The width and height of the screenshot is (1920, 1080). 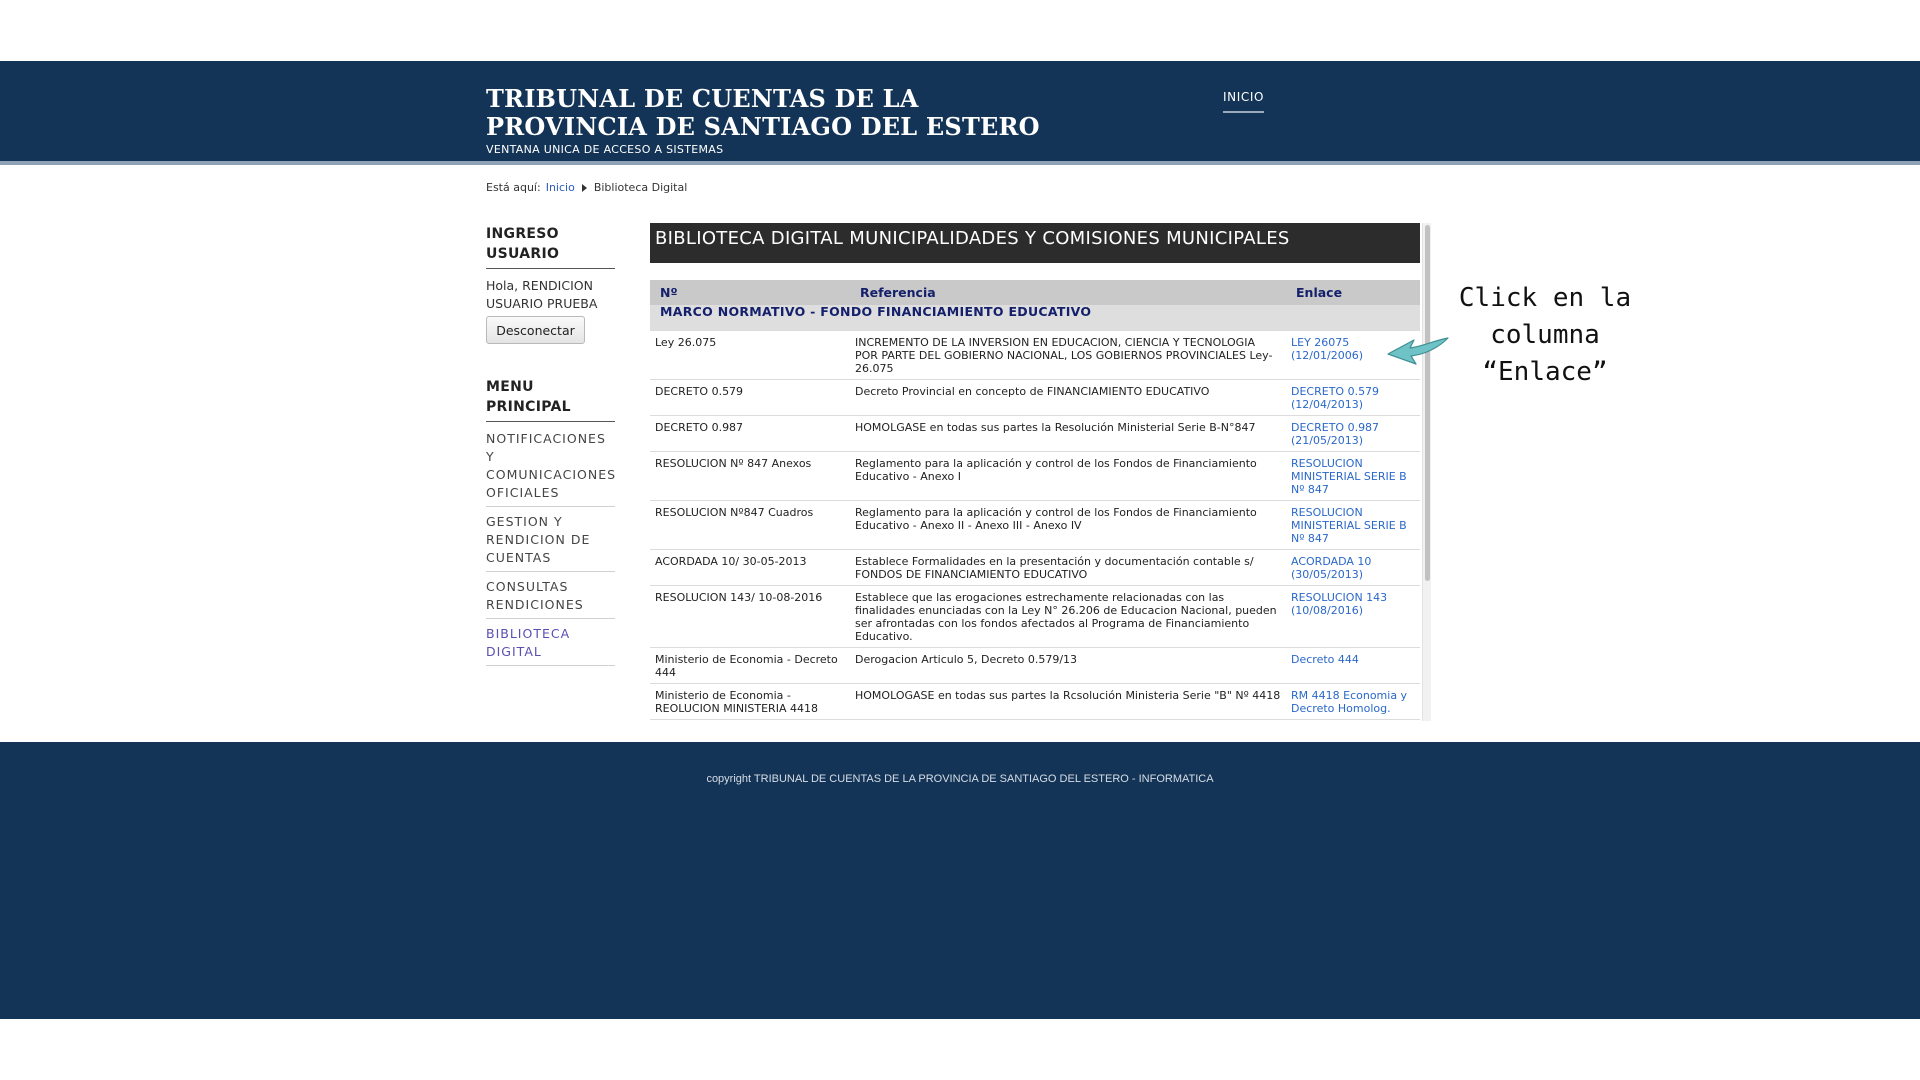 What do you see at coordinates (1545, 298) in the screenshot?
I see `annotation-line-1: Click en la` at bounding box center [1545, 298].